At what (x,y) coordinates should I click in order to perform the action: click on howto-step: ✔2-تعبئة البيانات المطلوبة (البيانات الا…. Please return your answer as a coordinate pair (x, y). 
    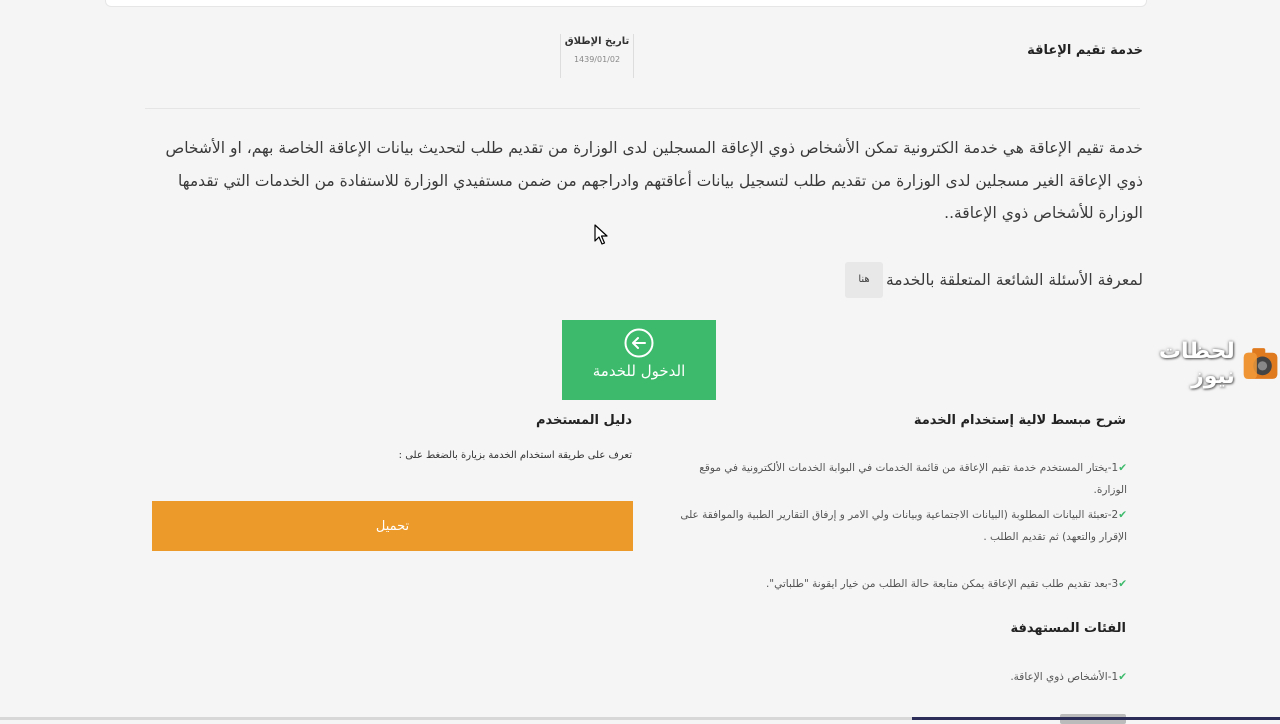
    Looking at the image, I should click on (896, 526).